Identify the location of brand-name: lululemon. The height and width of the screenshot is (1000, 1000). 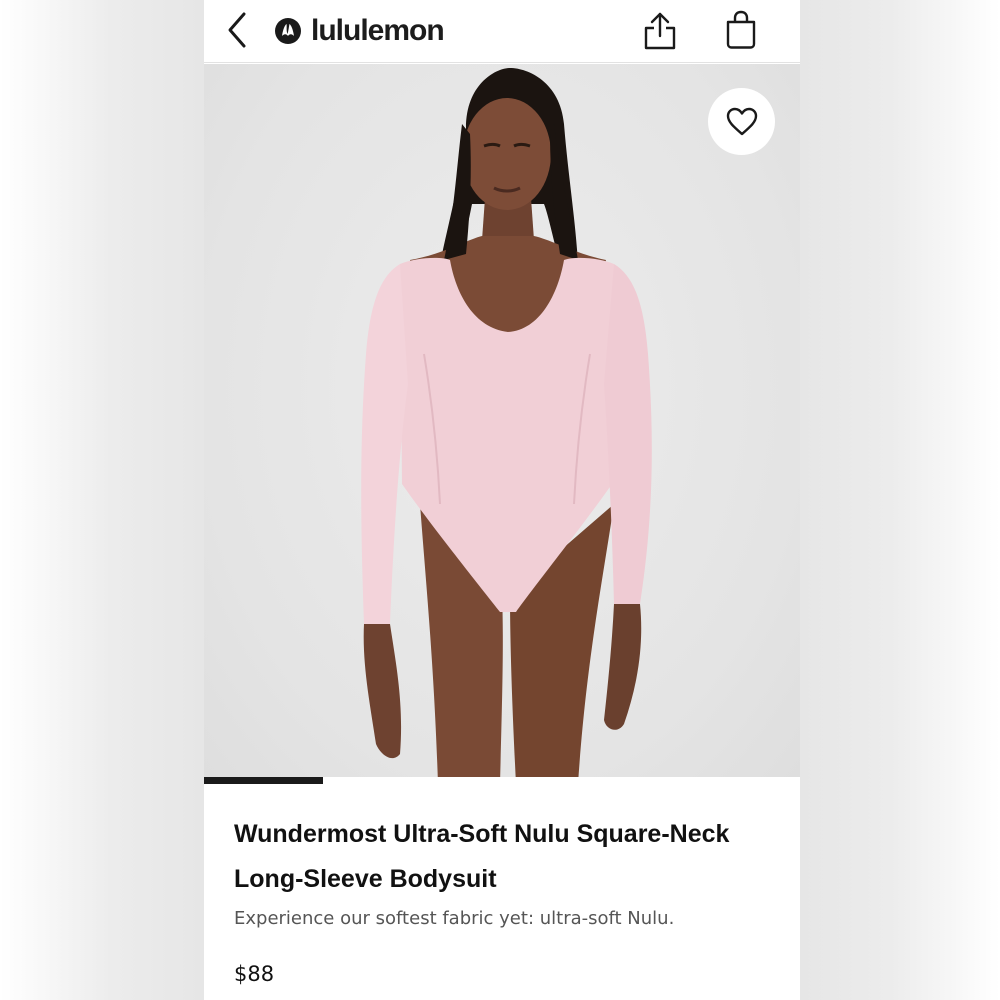
(378, 30).